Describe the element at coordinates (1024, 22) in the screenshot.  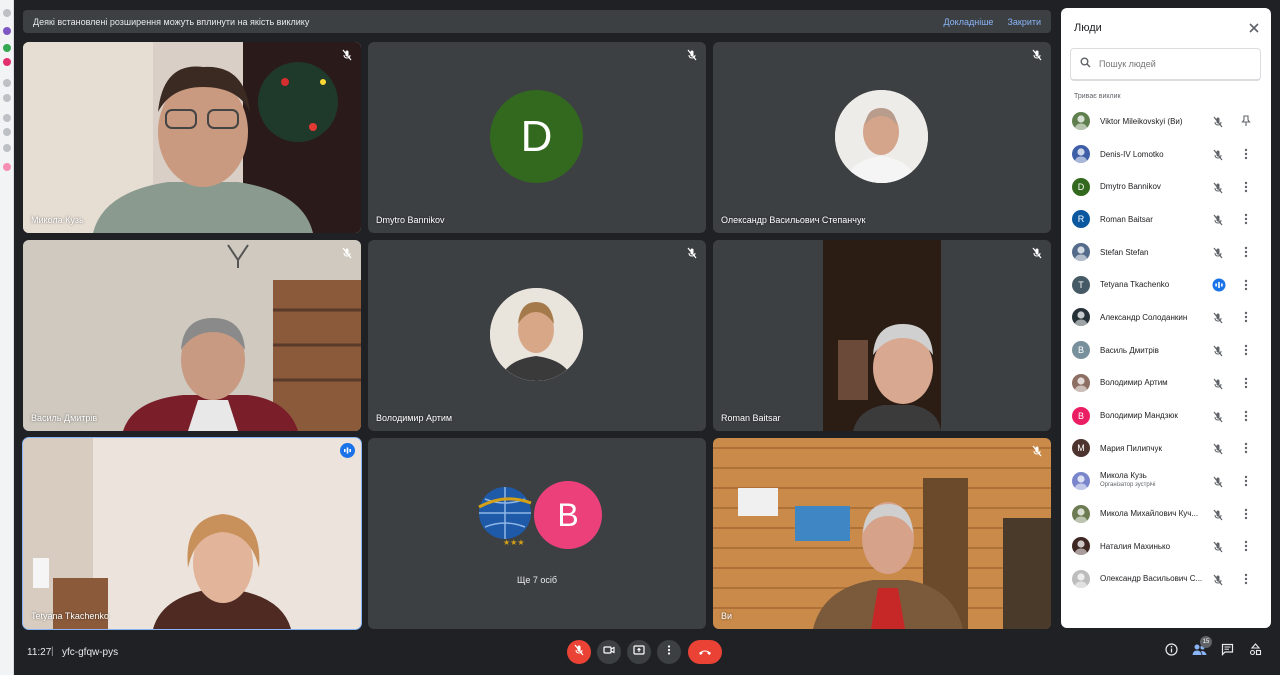
I see `dismiss-banner-button: Закрити` at that location.